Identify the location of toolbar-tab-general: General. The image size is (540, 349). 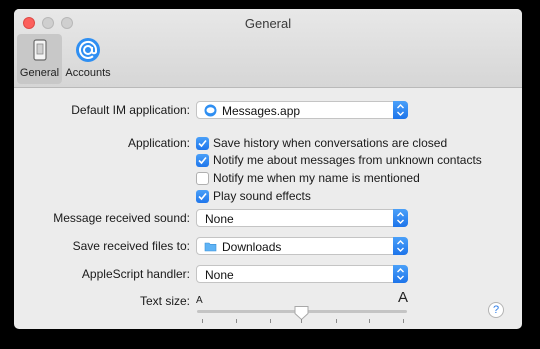
(39, 59).